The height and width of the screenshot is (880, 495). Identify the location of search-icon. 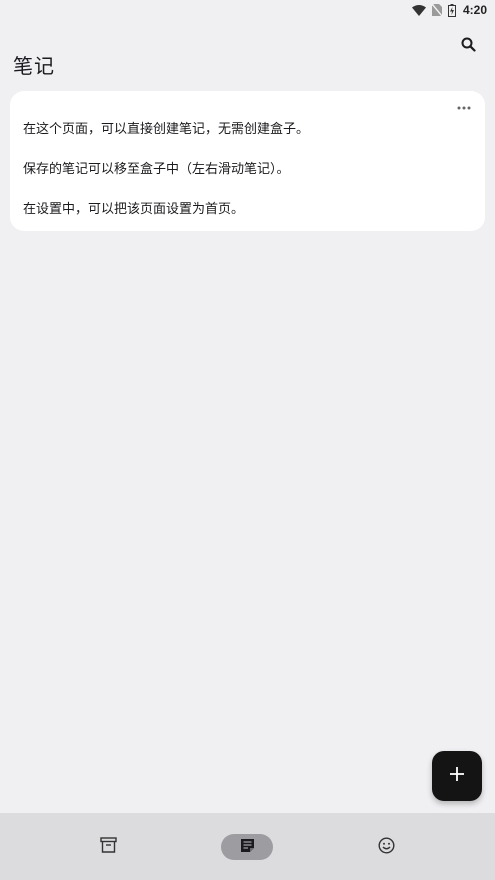
(468, 46).